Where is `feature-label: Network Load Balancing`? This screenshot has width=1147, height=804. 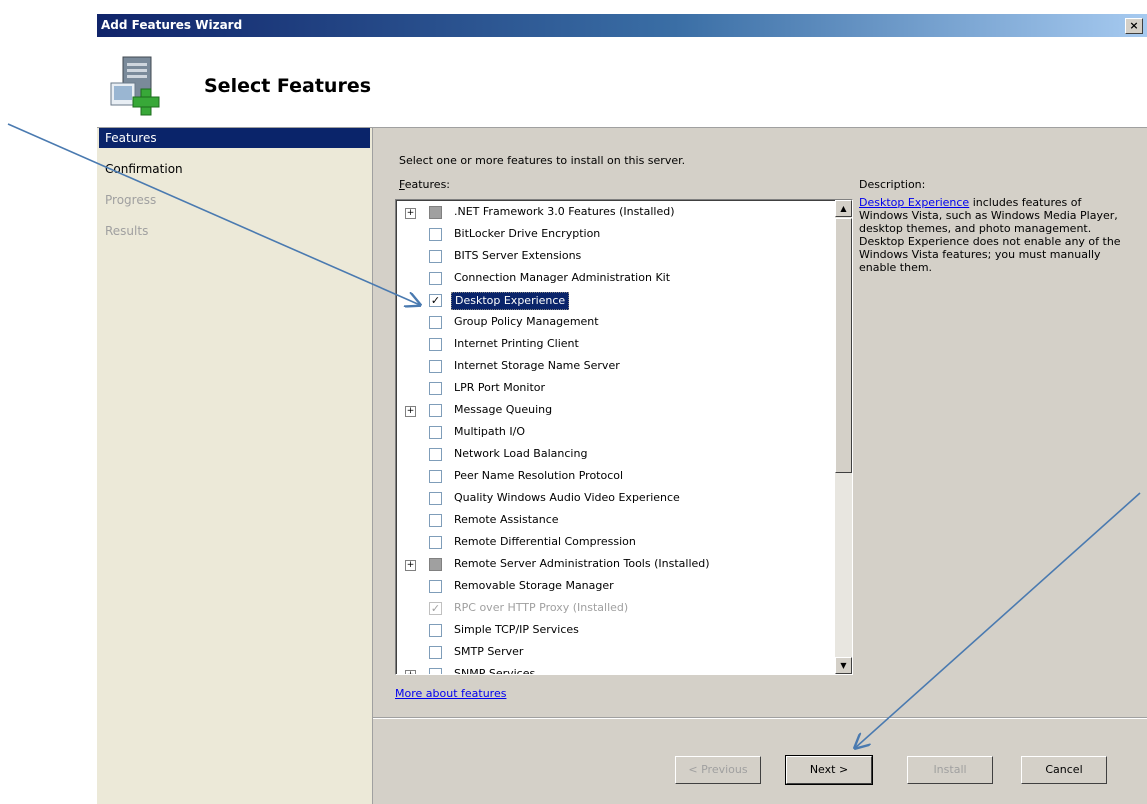 feature-label: Network Load Balancing is located at coordinates (521, 453).